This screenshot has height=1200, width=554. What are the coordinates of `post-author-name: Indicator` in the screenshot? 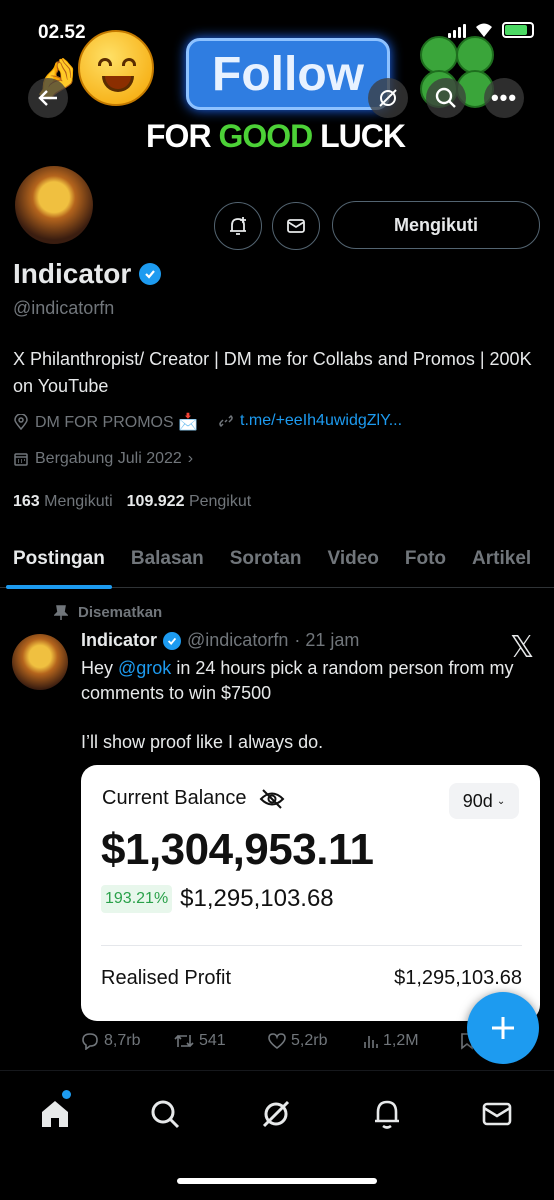 It's located at (119, 640).